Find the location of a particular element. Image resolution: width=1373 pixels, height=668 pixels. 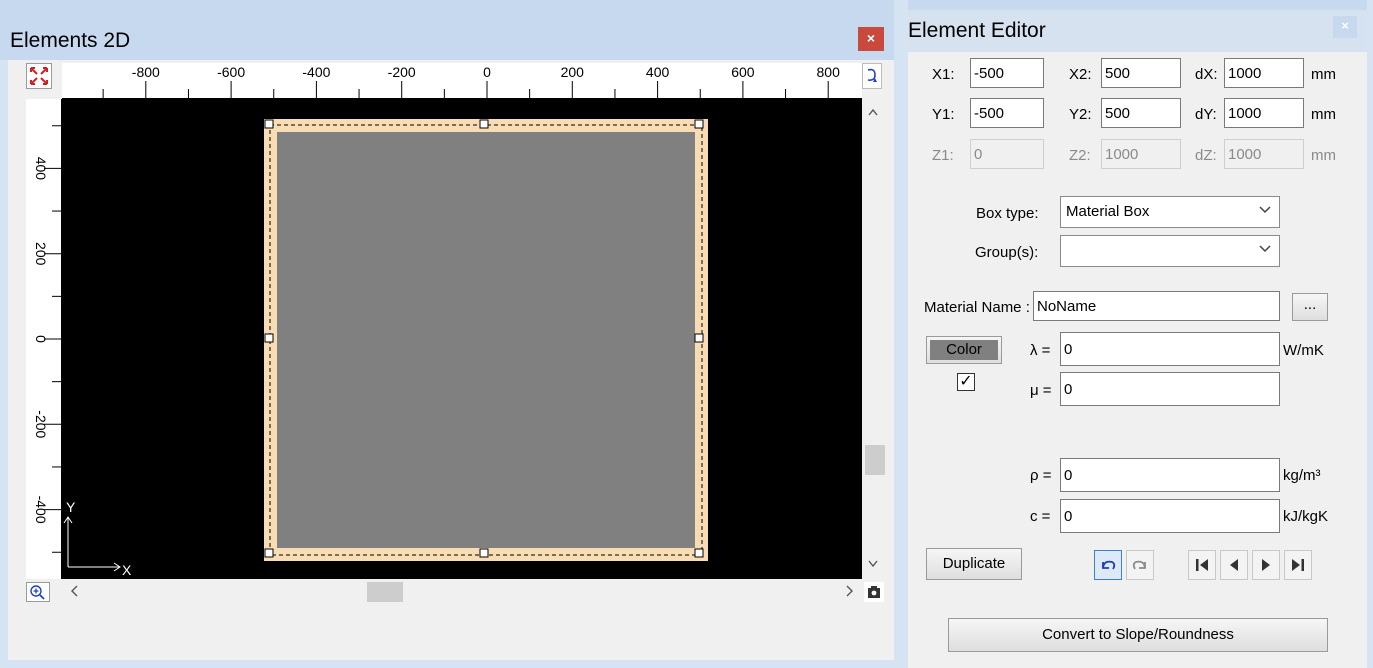

elements-2d-title: Elements 2D is located at coordinates (70, 40).